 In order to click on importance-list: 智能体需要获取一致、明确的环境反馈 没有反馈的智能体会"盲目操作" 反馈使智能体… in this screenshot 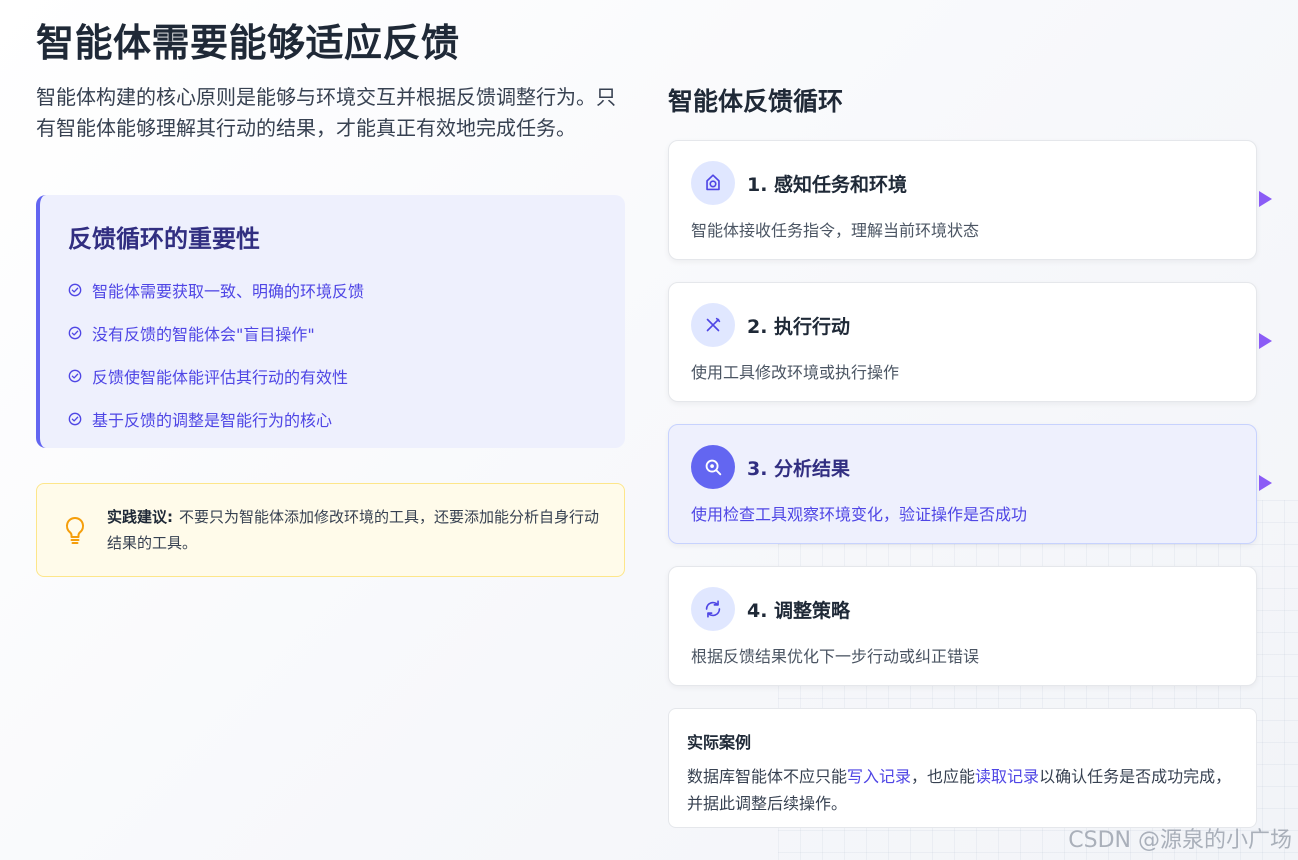, I will do `click(332, 354)`.